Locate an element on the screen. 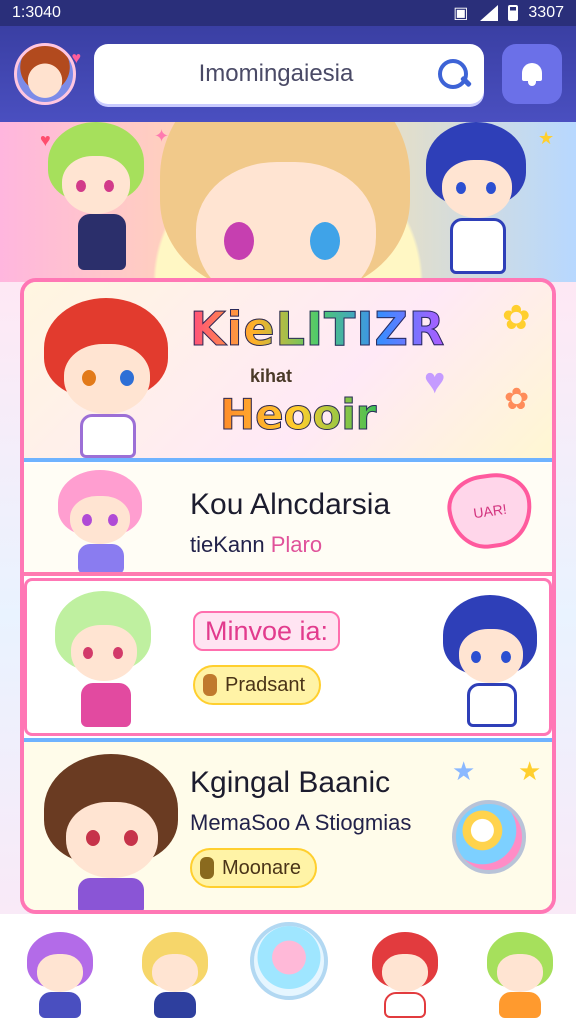  bottom-nav is located at coordinates (288, 969).